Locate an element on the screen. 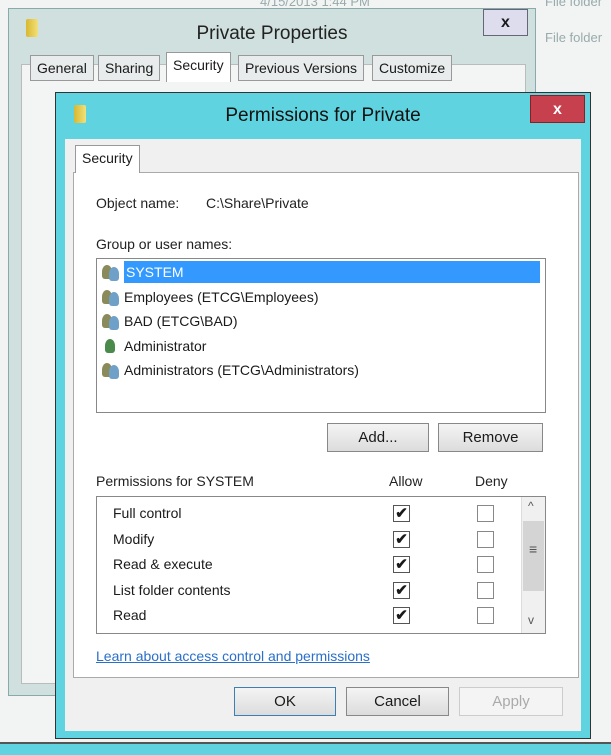 The image size is (611, 755). permission-name: Full control is located at coordinates (147, 513).